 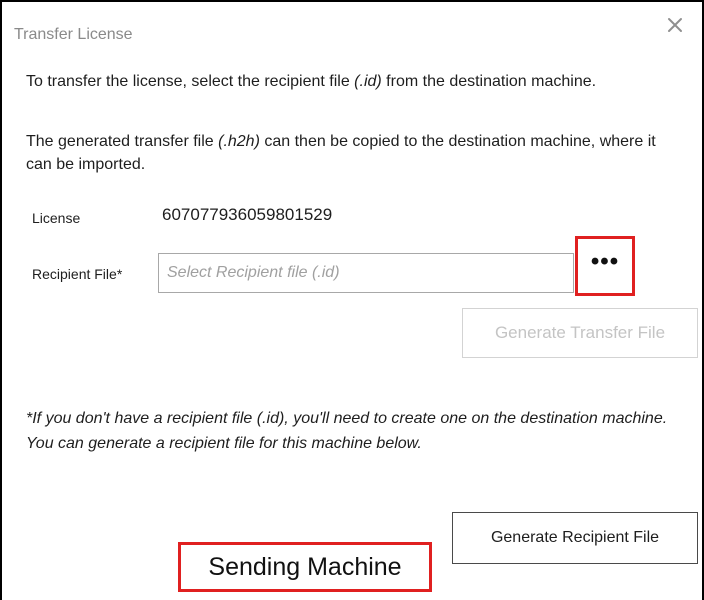 What do you see at coordinates (239, 141) in the screenshot?
I see `file-extension: (.h2h)` at bounding box center [239, 141].